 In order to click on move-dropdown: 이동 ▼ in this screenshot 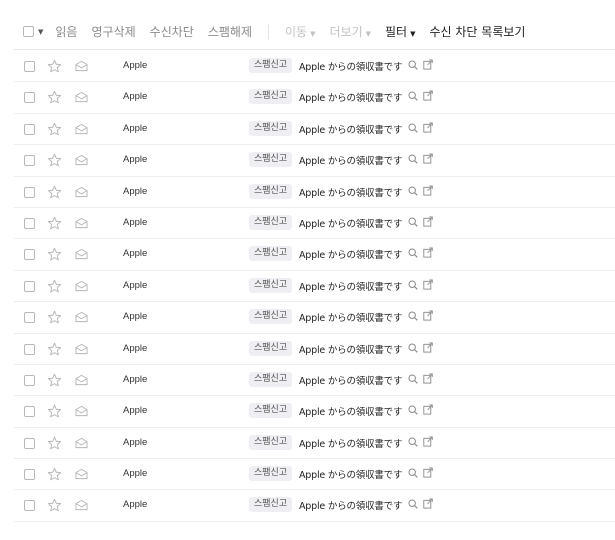, I will do `click(300, 31)`.